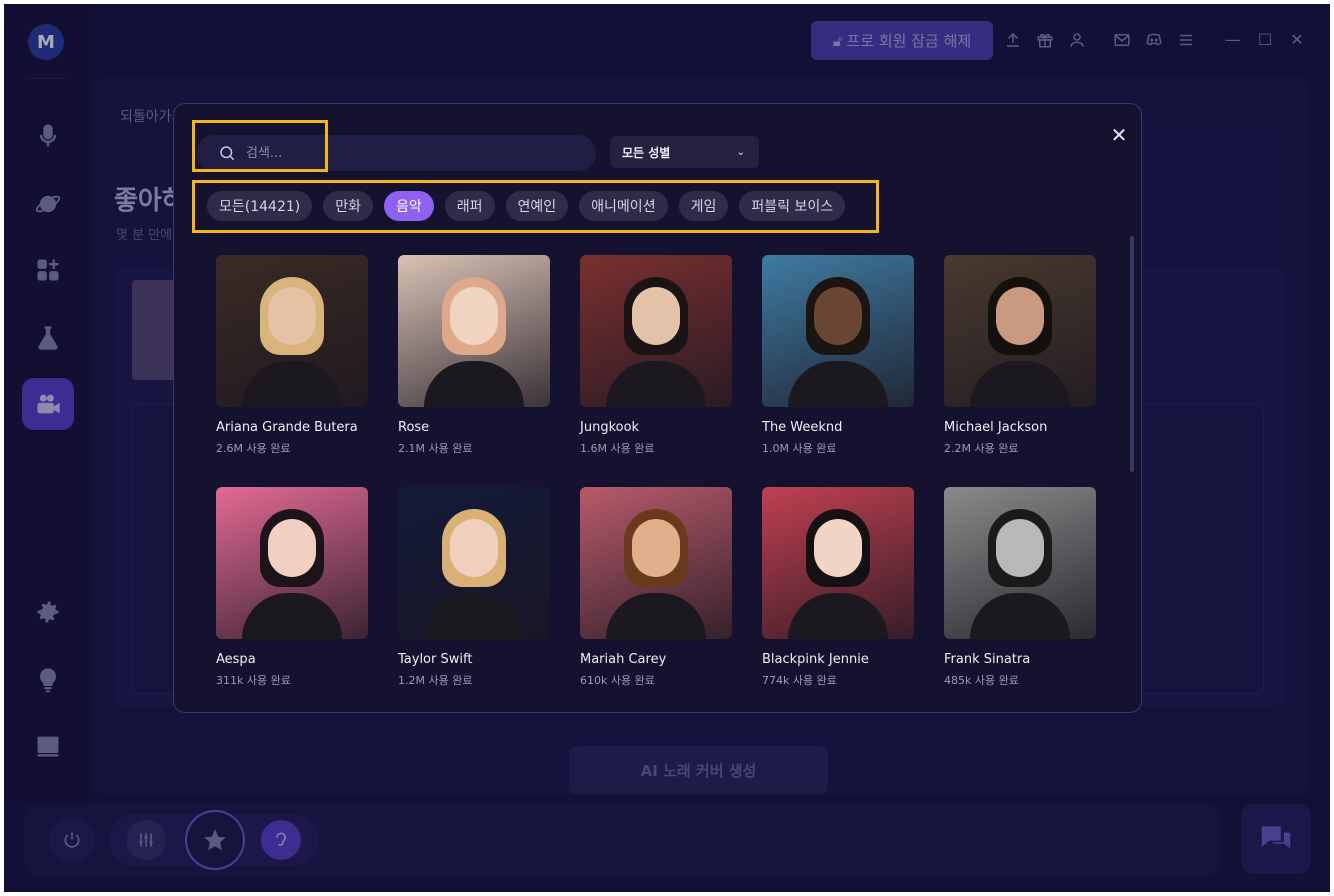  Describe the element at coordinates (799, 448) in the screenshot. I see `voice-usage-count: 1.0M 사용 완료` at that location.